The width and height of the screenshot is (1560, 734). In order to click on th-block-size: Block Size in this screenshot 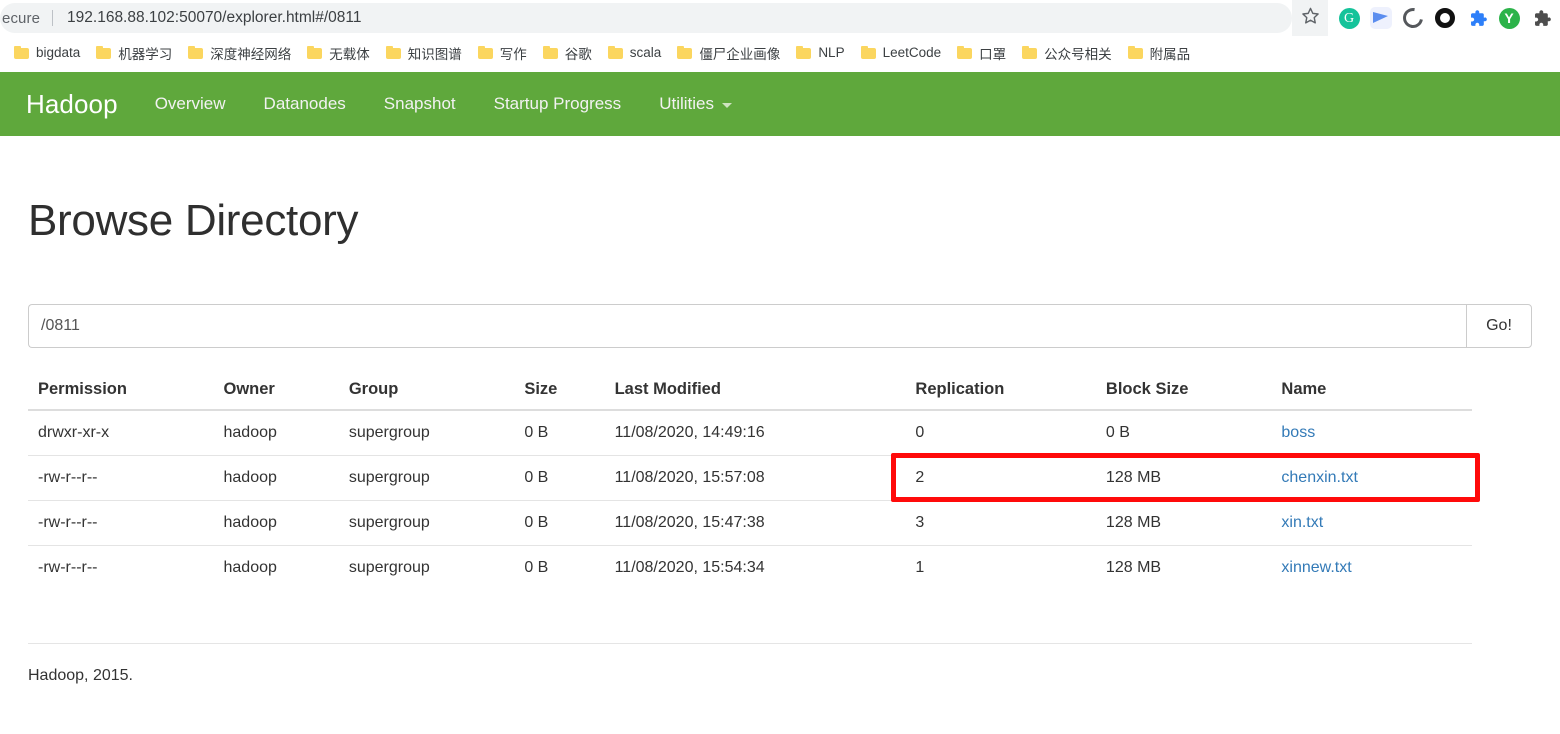, I will do `click(1183, 391)`.